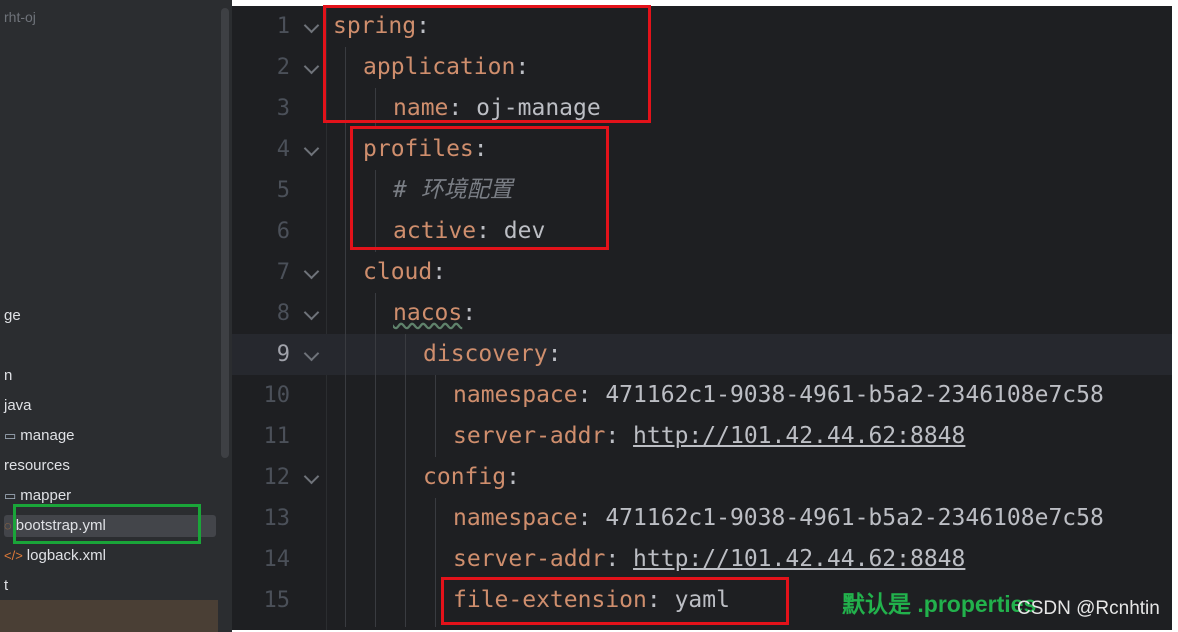 The height and width of the screenshot is (632, 1178). I want to click on annotation-note: 默认是 .properties, so click(939, 604).